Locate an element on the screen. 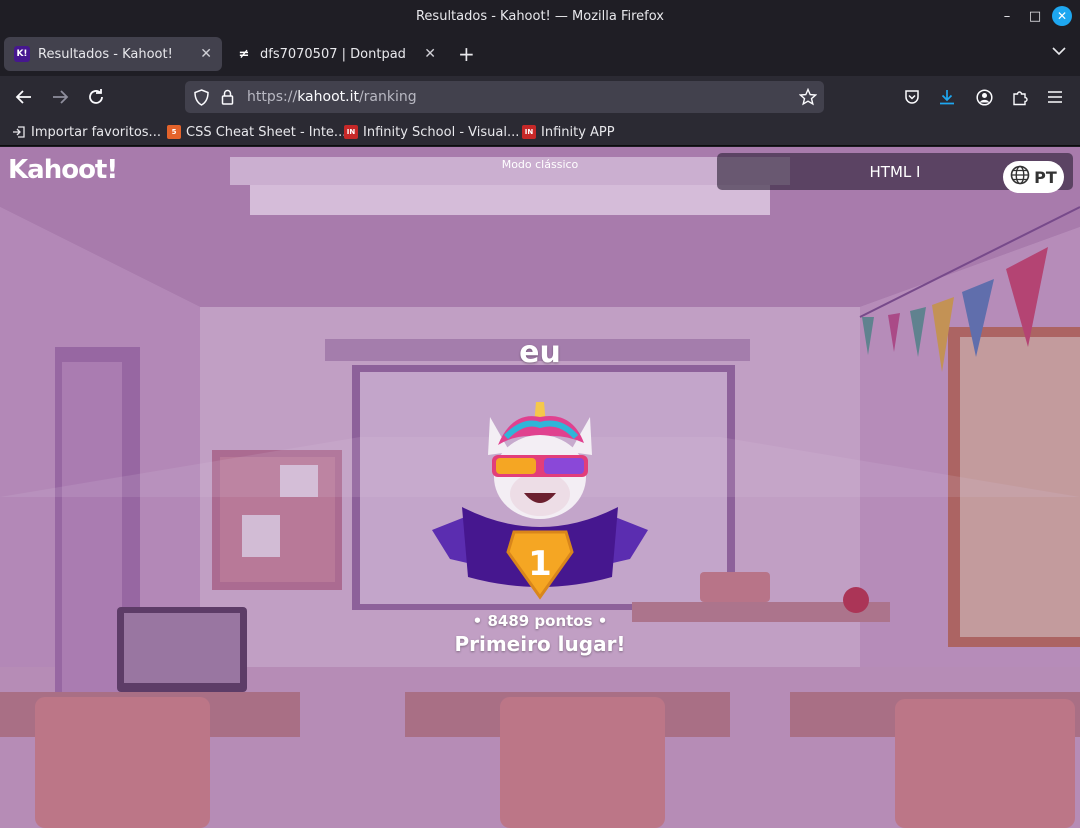 The width and height of the screenshot is (1080, 828). address-bar: https://kahoot.it/ranking is located at coordinates (504, 97).